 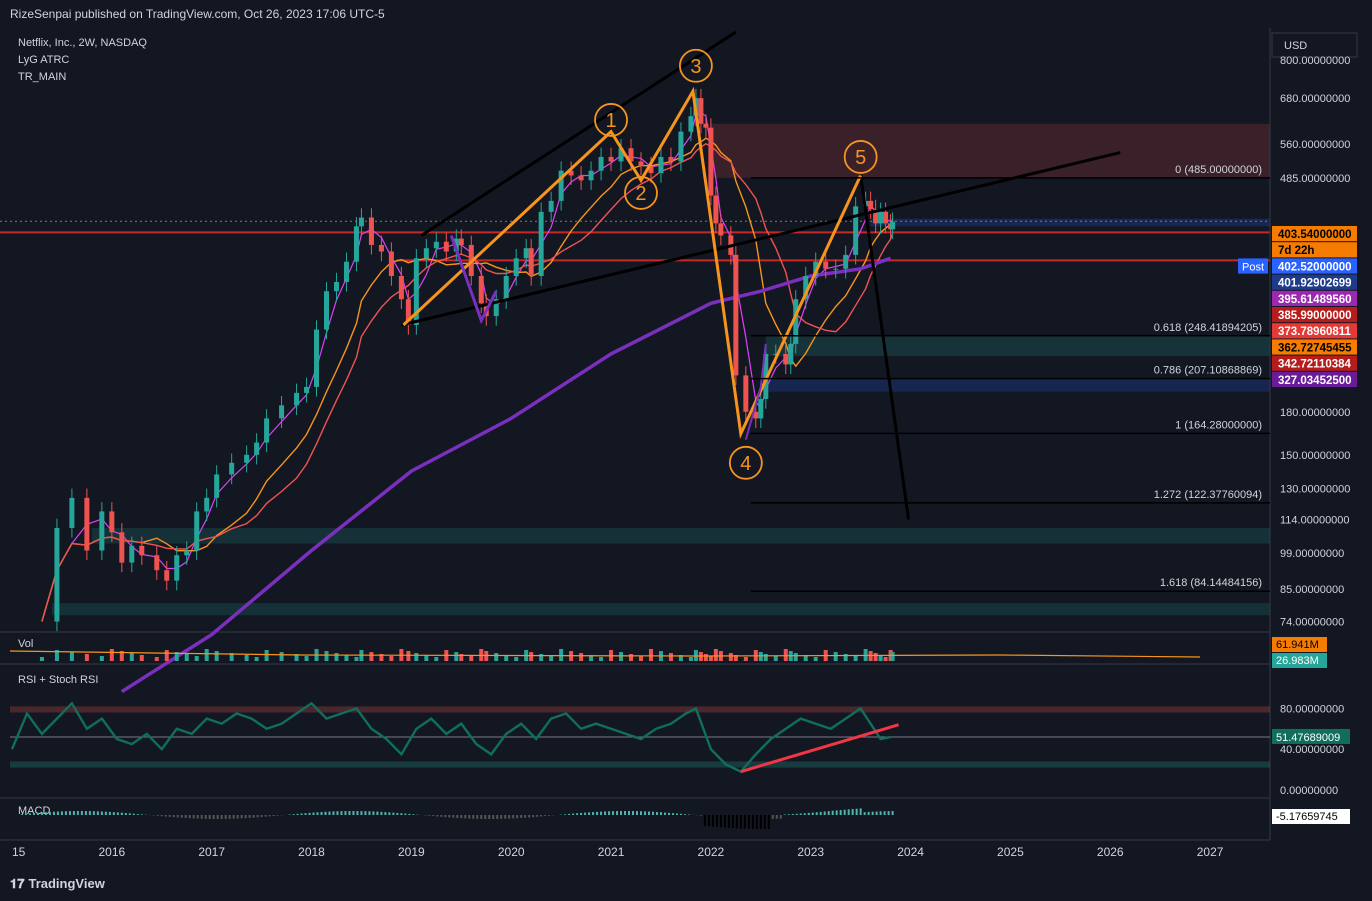 I want to click on price-tick: 114.00000000, so click(x=1315, y=521).